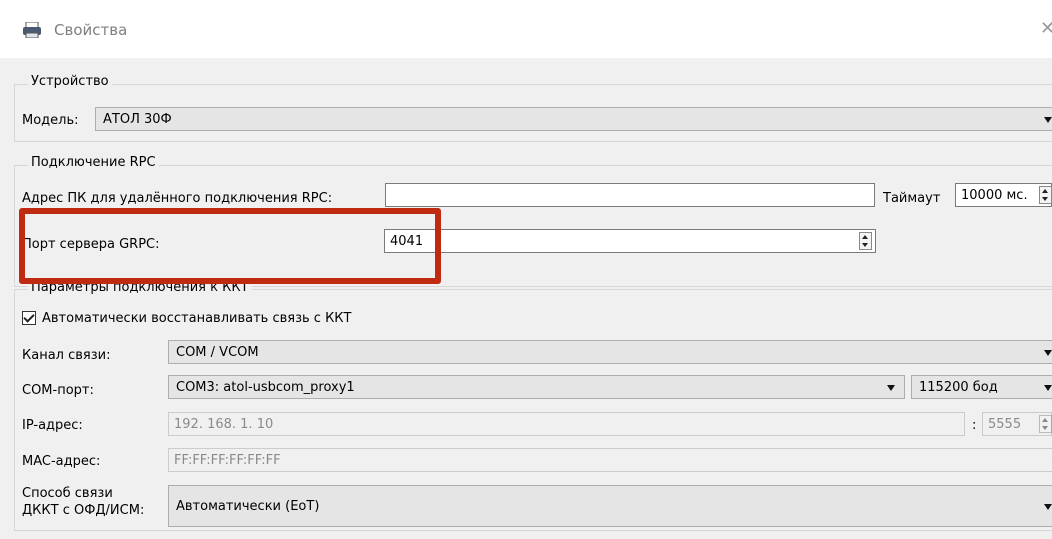  Describe the element at coordinates (265, 387) in the screenshot. I see `com-port-value: COM3: atol-usbcom_proxy1` at that location.